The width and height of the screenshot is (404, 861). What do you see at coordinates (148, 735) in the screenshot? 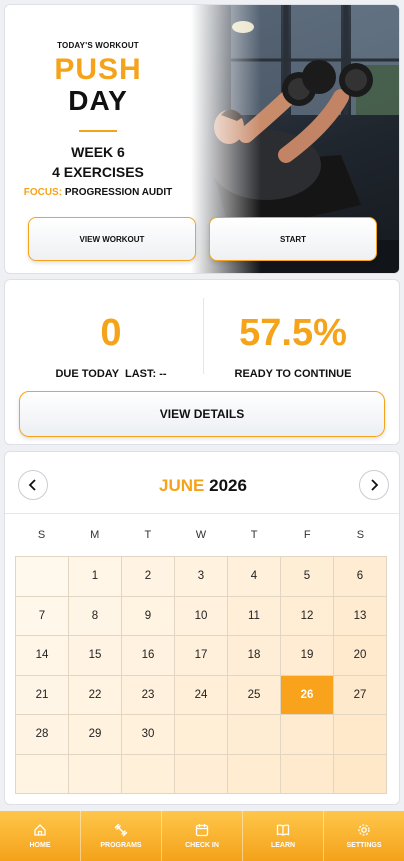
I see `calendar-day: 30` at bounding box center [148, 735].